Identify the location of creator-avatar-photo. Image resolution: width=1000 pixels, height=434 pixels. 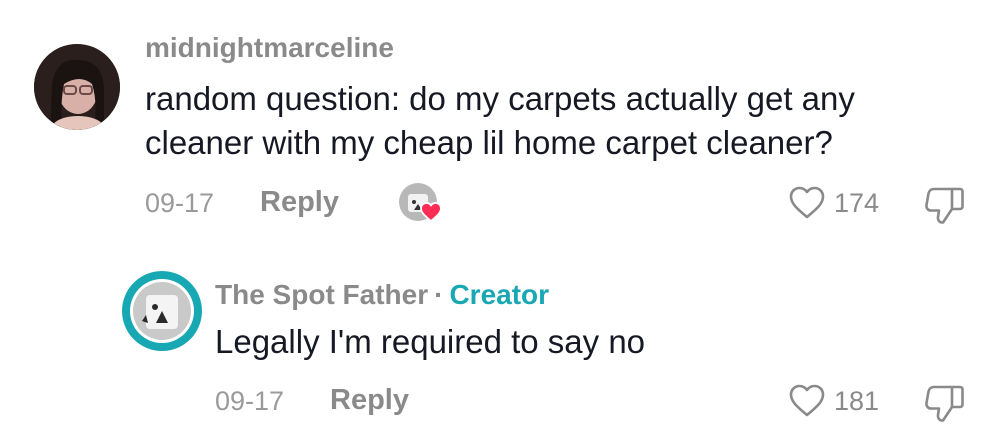
(162, 311).